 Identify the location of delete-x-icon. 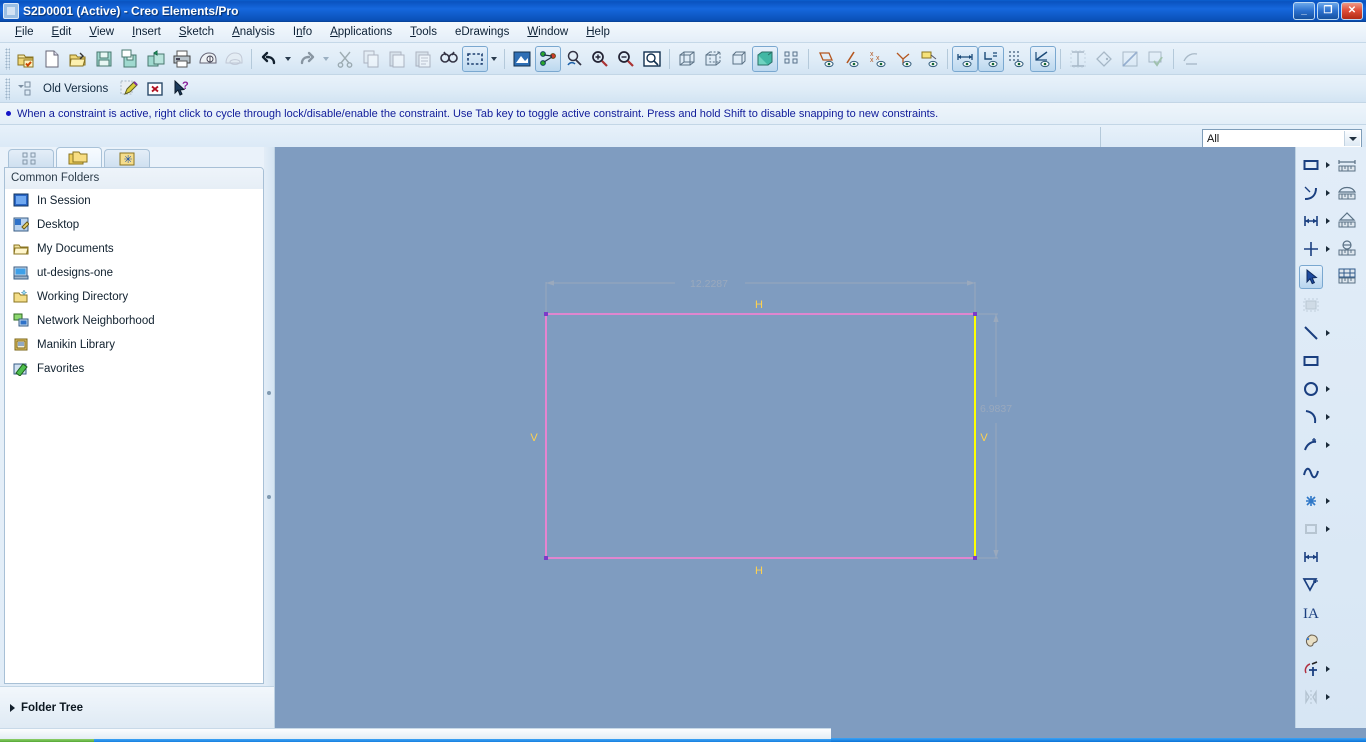
(155, 89).